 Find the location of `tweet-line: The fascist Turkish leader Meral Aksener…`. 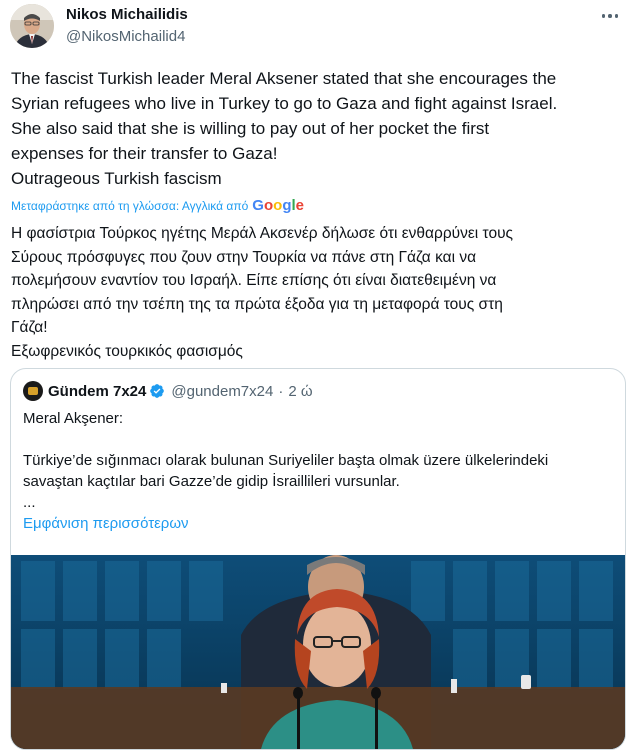

tweet-line: The fascist Turkish leader Meral Aksener… is located at coordinates (284, 78).